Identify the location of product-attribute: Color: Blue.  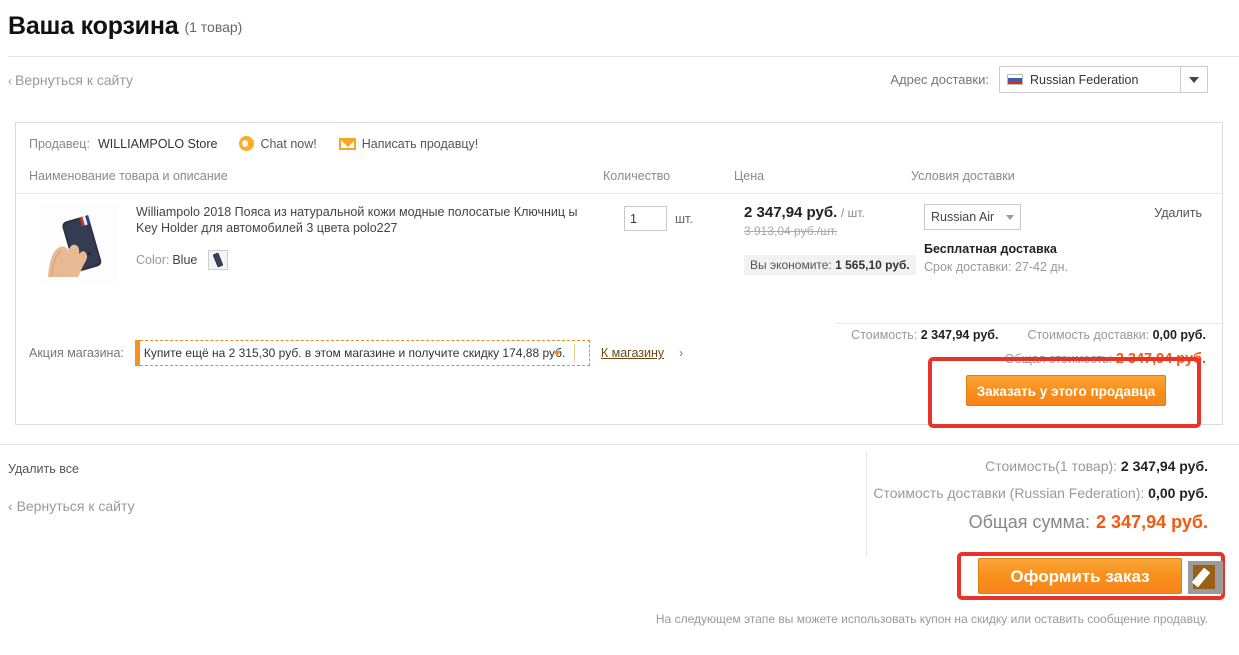
(363, 260).